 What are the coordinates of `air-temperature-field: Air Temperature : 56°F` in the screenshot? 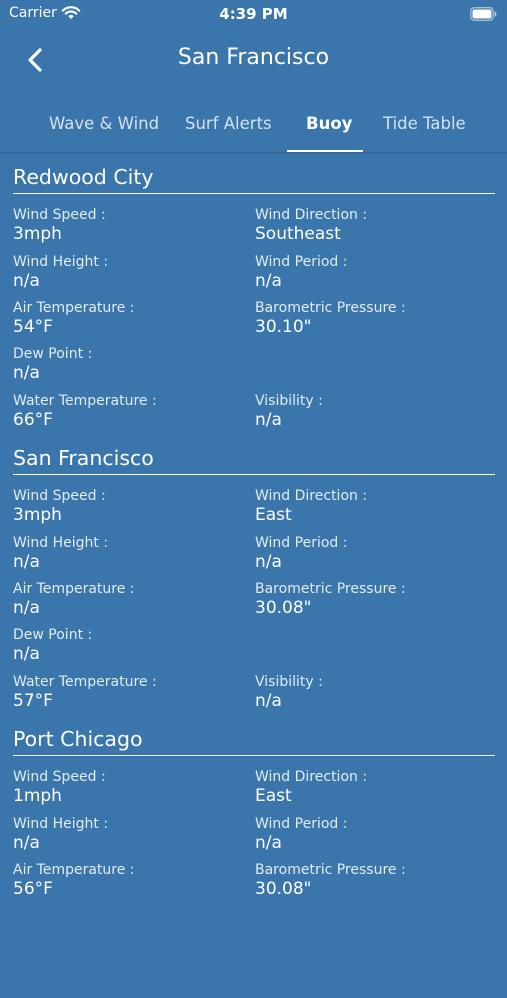 It's located at (74, 880).